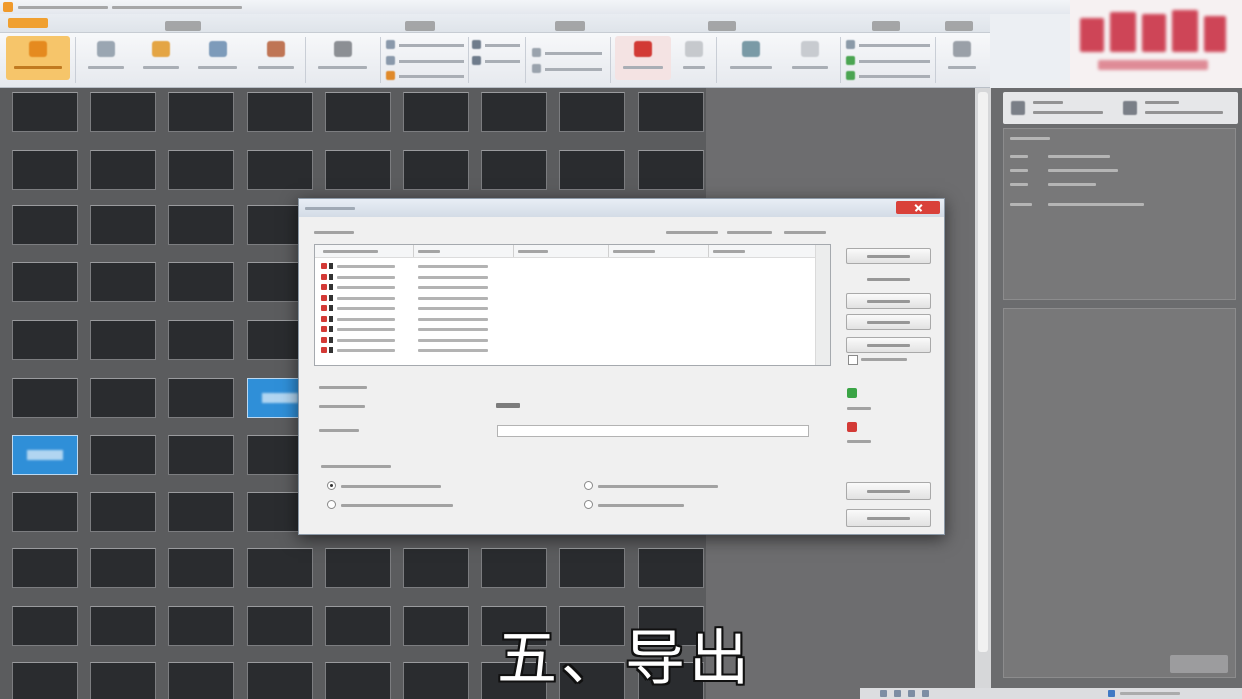 The height and width of the screenshot is (699, 1242). What do you see at coordinates (570, 26) in the screenshot?
I see `tab-playback` at bounding box center [570, 26].